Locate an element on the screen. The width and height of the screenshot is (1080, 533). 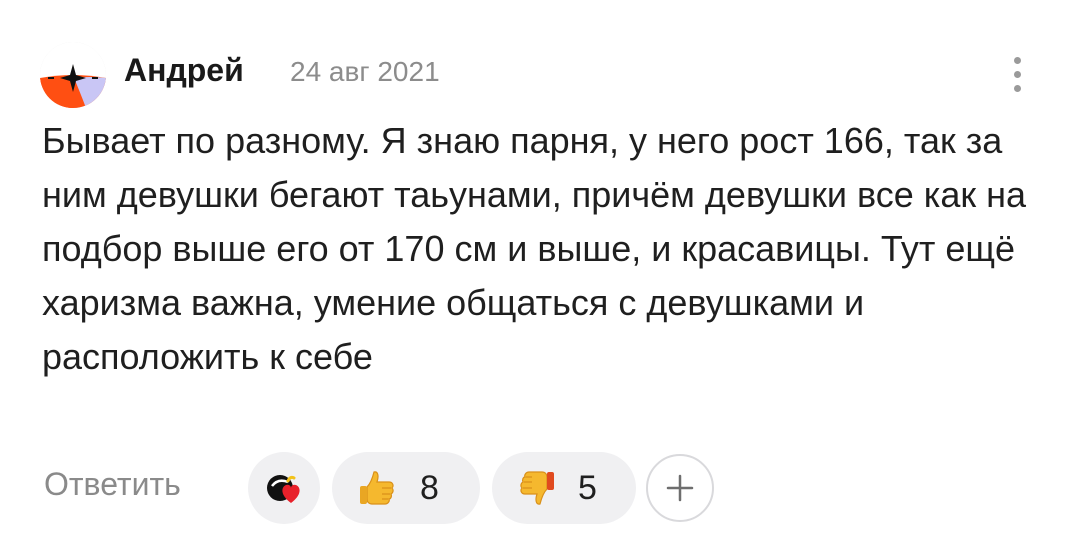
avatar-star-icon is located at coordinates (73, 75).